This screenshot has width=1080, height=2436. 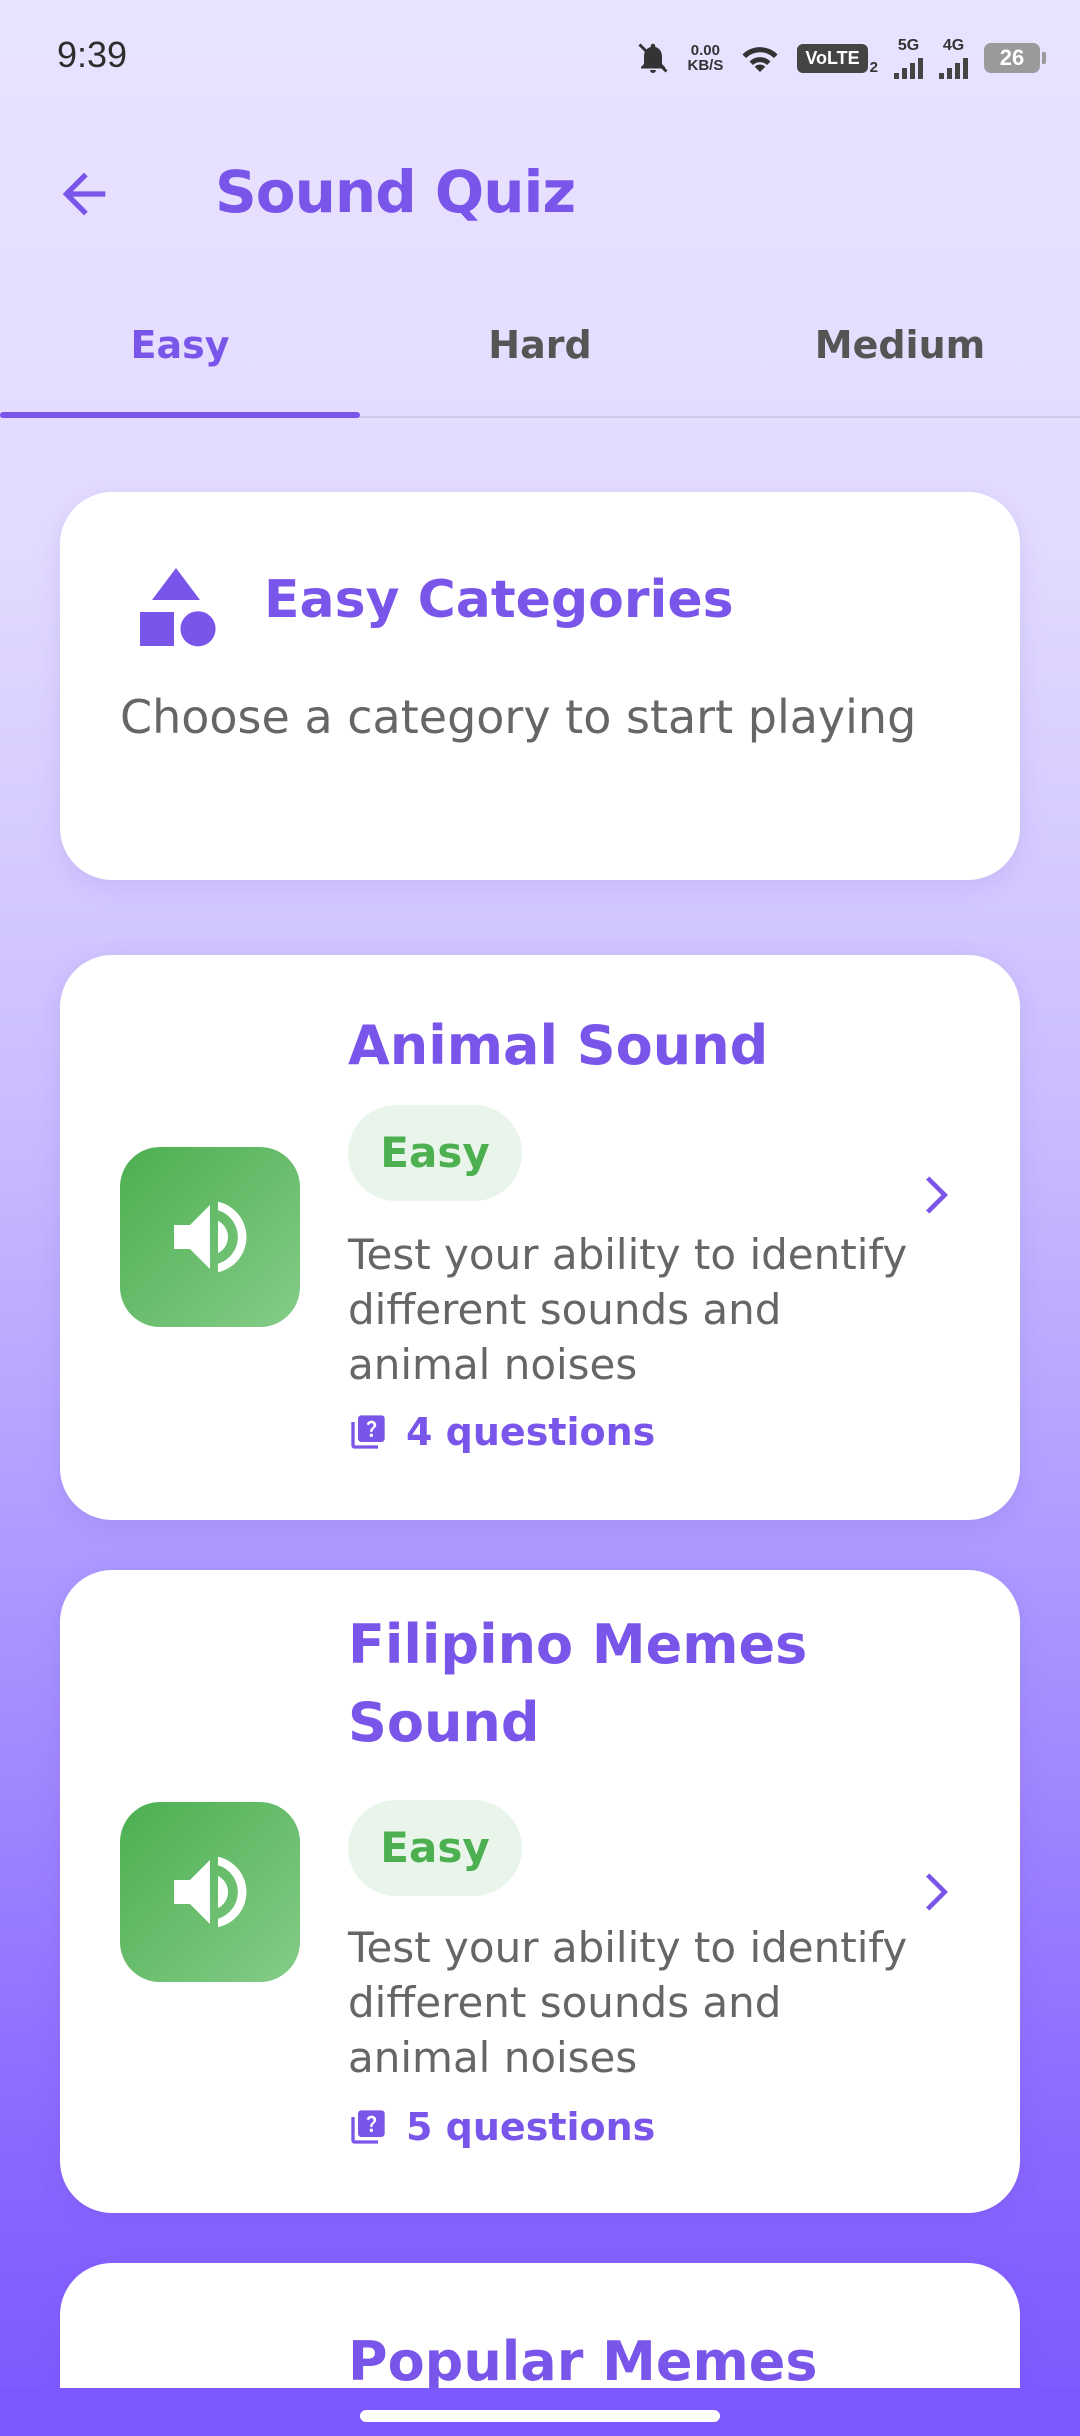 What do you see at coordinates (873, 67) in the screenshot?
I see `volte-sim-number: 2` at bounding box center [873, 67].